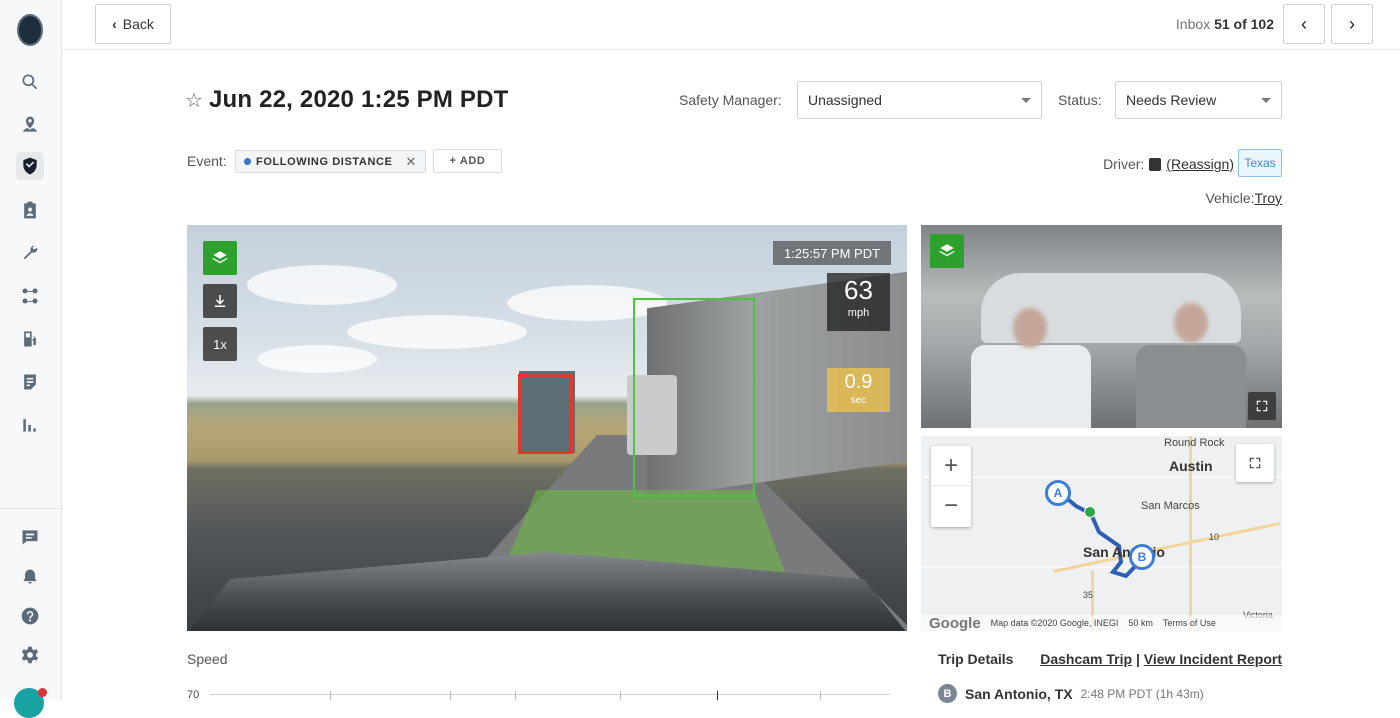 The image size is (1400, 718). What do you see at coordinates (1268, 198) in the screenshot?
I see `vehicle-link: Troy` at bounding box center [1268, 198].